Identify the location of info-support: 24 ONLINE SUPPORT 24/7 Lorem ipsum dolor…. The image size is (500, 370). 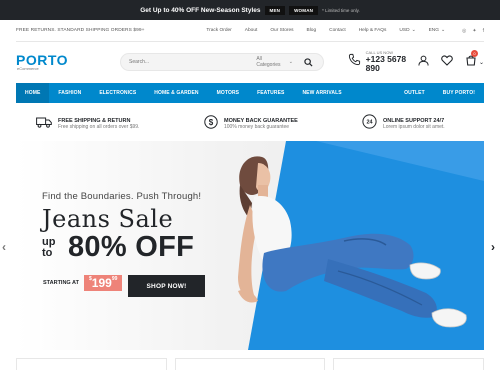
(403, 124).